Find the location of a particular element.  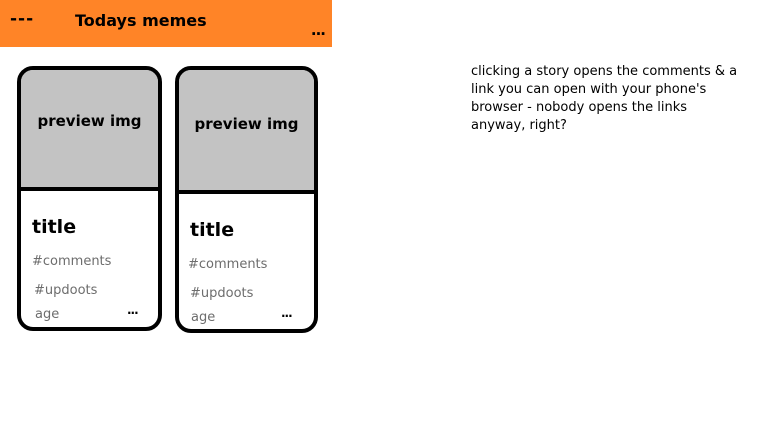

page-title: Todays memes is located at coordinates (141, 20).